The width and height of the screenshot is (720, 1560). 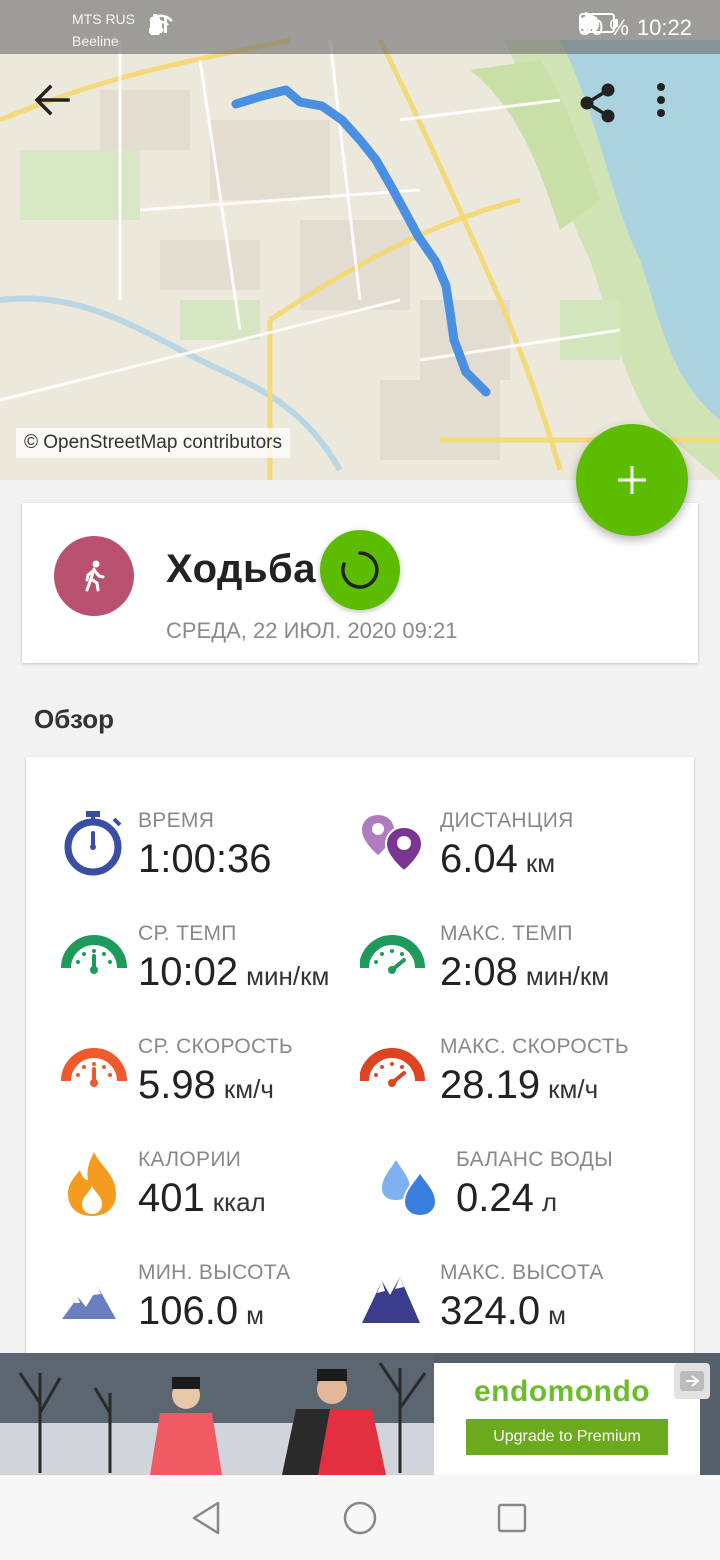 I want to click on upgrade-premium-button: Upgrade to Premium, so click(x=567, y=1437).